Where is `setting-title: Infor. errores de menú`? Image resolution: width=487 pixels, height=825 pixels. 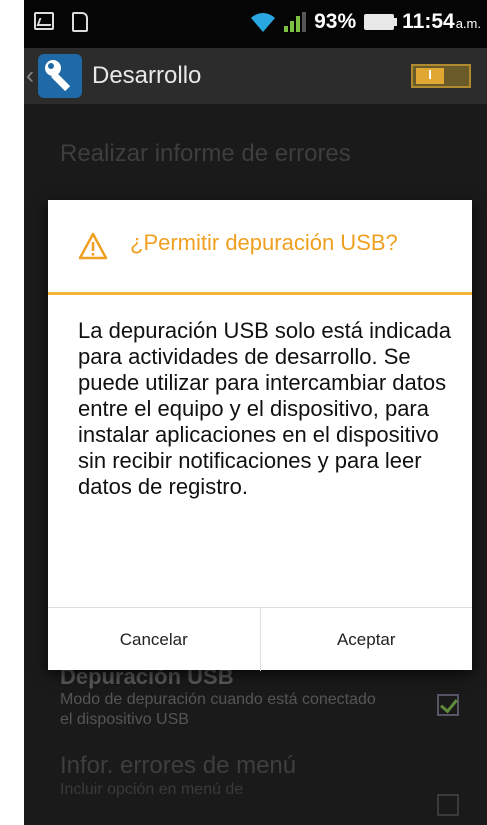 setting-title: Infor. errores de menú is located at coordinates (178, 765).